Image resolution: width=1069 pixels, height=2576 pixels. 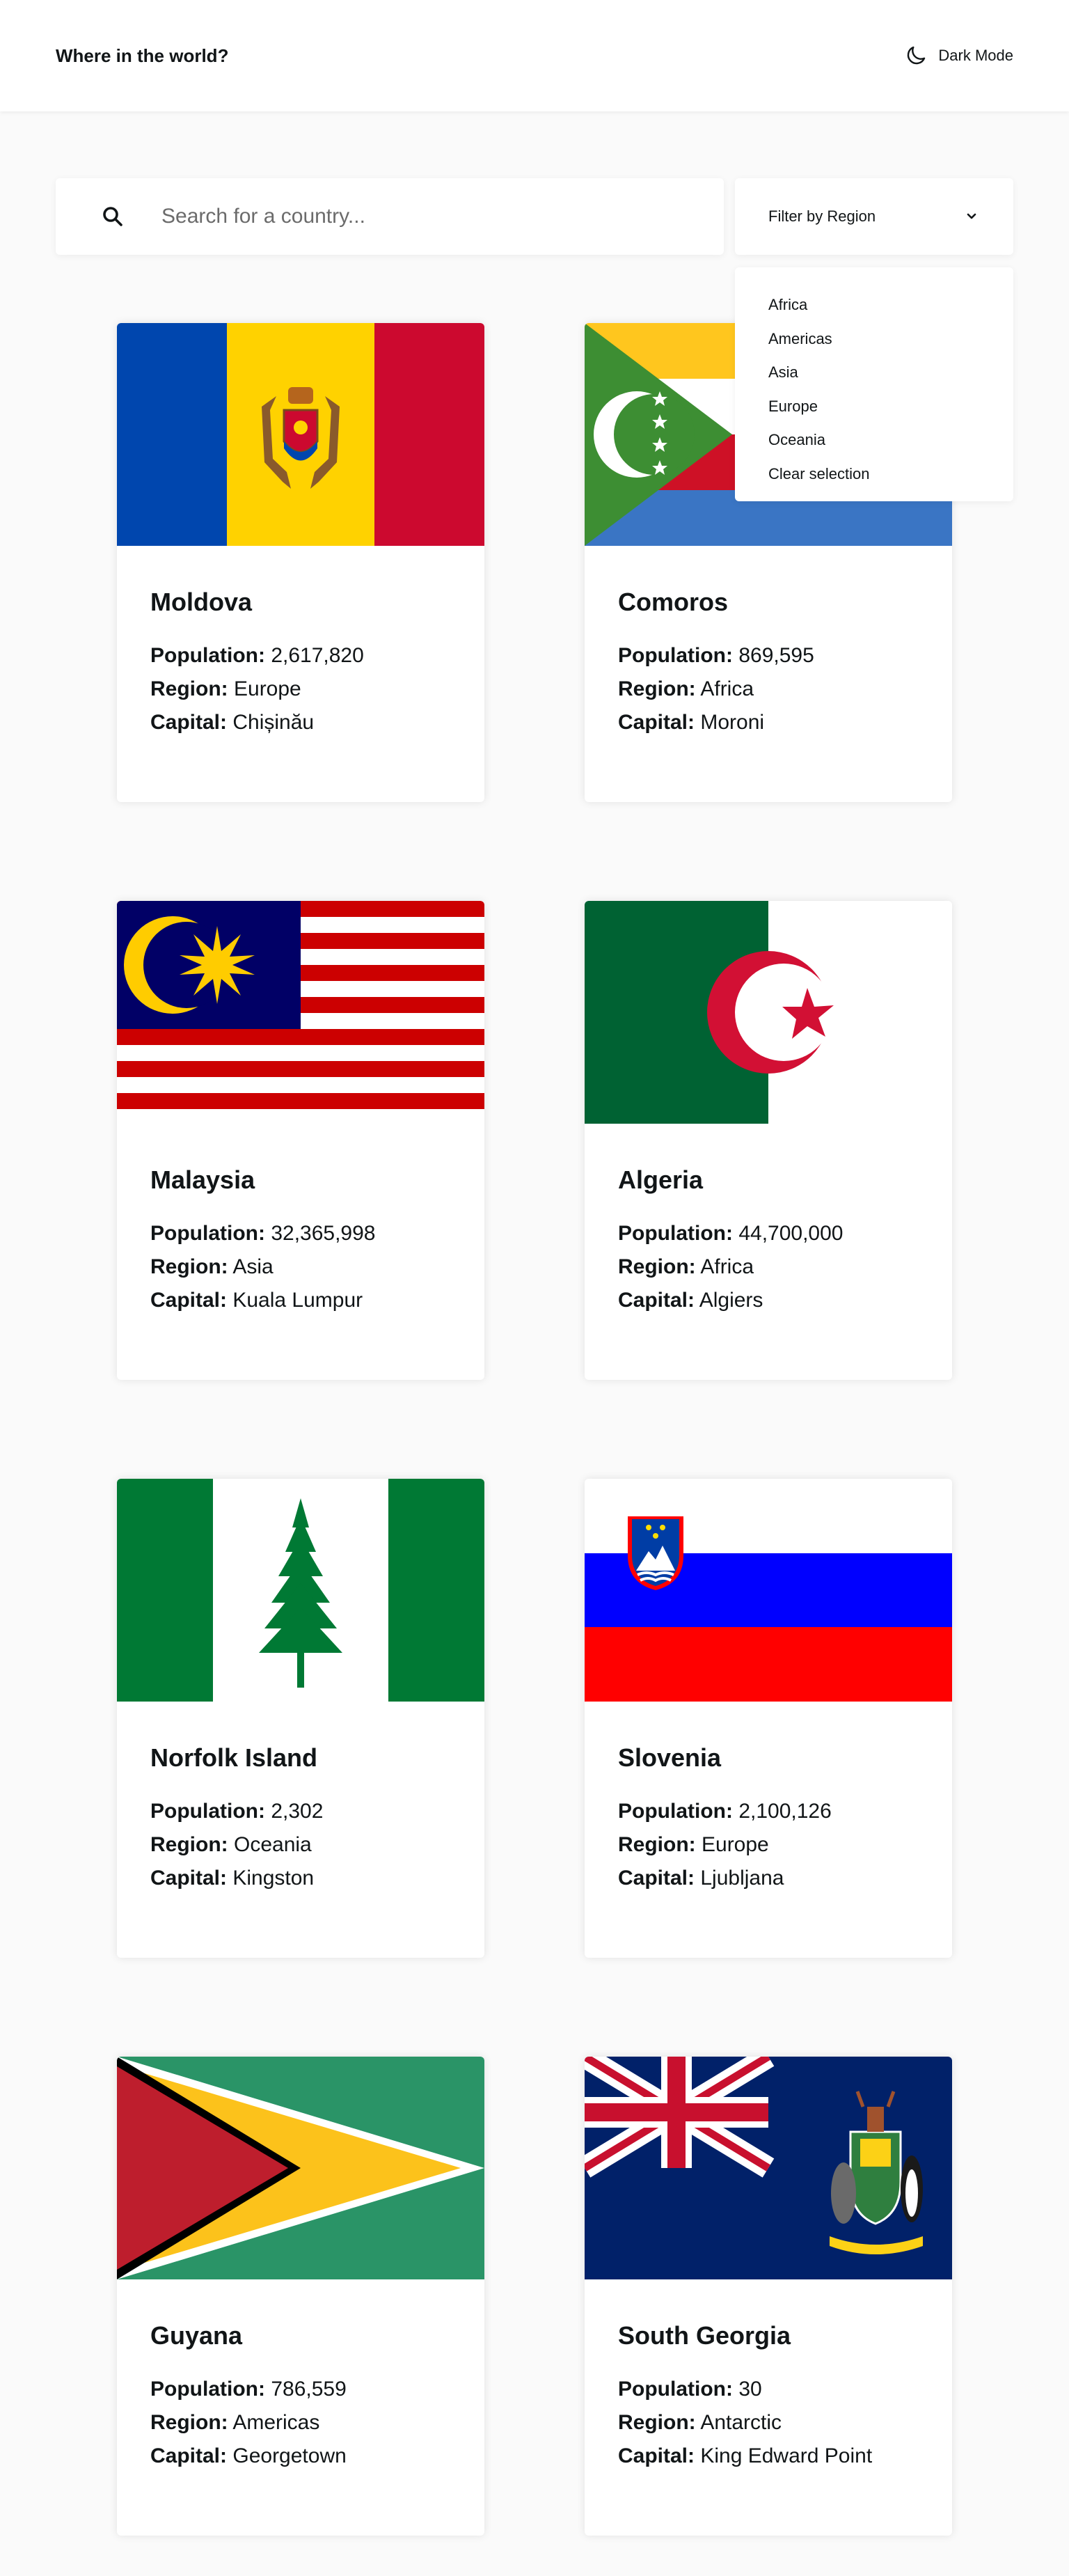 What do you see at coordinates (673, 602) in the screenshot?
I see `country-name: Comoros` at bounding box center [673, 602].